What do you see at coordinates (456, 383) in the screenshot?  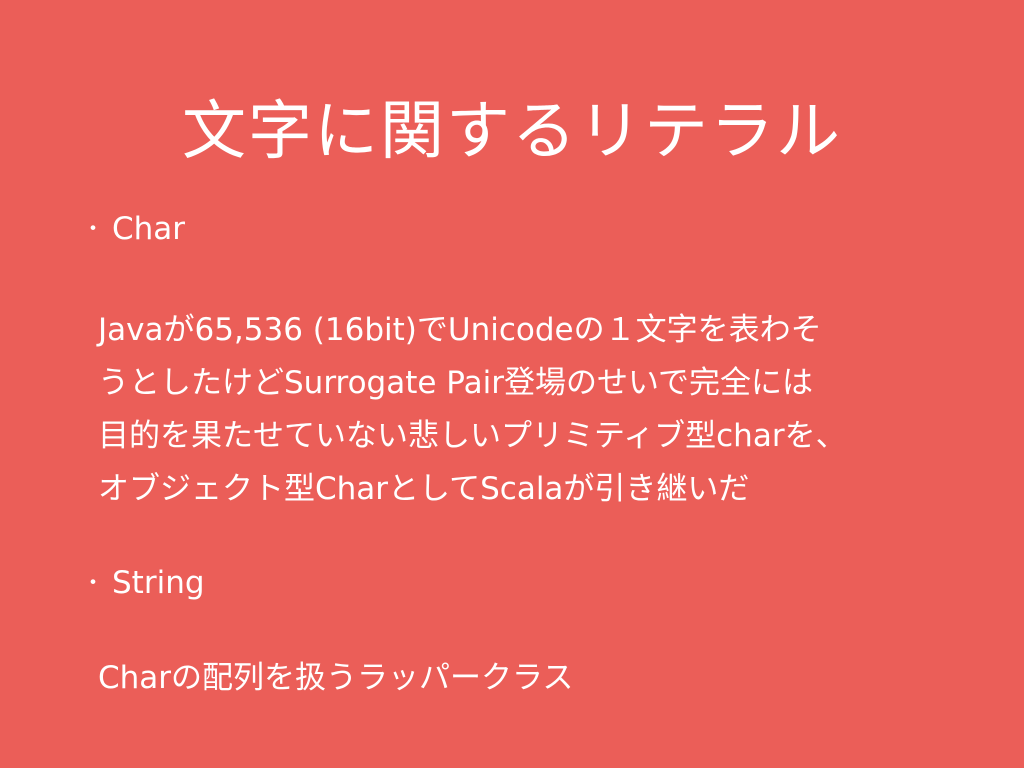 I see `char-description-line-2: うとしたけどSurrogate Pair登場のせいで完全には` at bounding box center [456, 383].